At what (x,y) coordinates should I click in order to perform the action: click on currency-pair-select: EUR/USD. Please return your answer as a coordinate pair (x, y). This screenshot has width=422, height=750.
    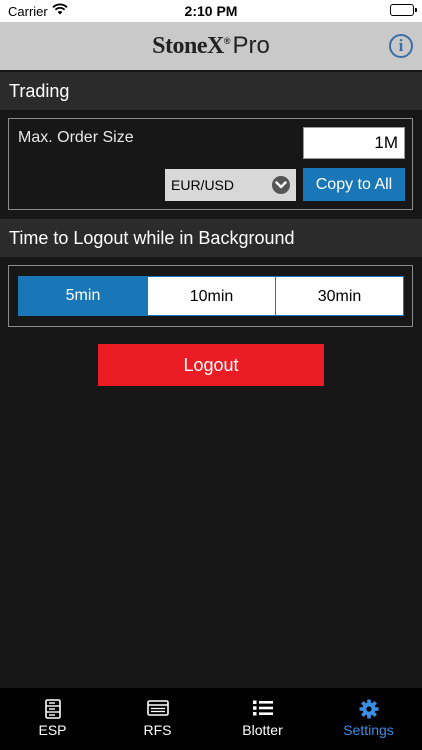
    Looking at the image, I should click on (230, 185).